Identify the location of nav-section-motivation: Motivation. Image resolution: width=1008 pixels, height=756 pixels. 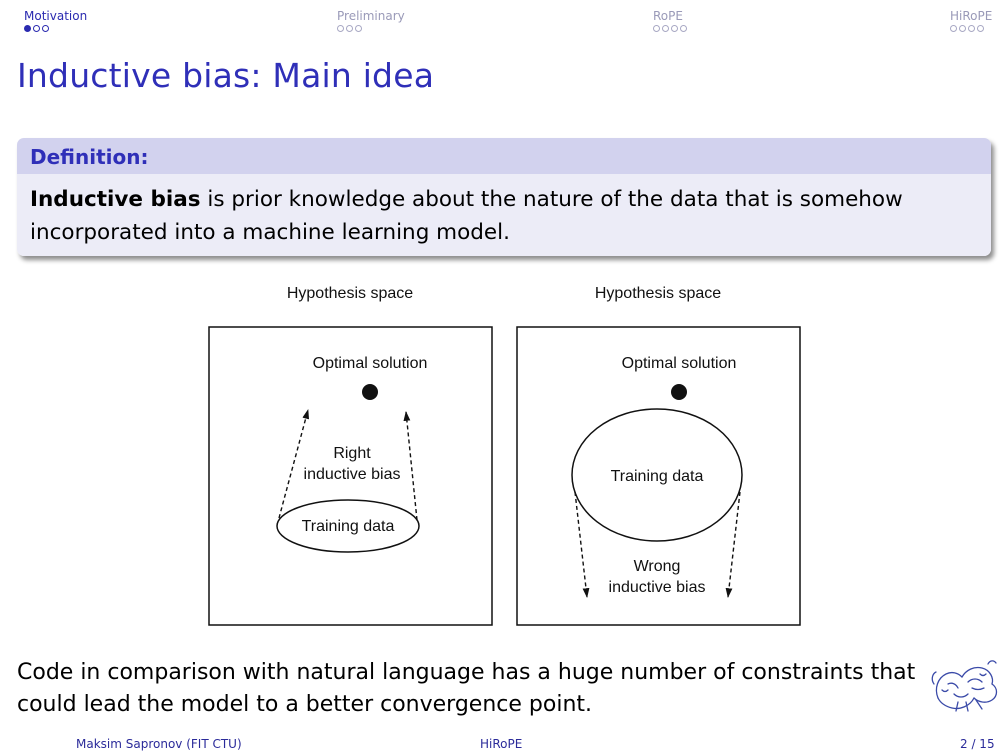
(55, 20).